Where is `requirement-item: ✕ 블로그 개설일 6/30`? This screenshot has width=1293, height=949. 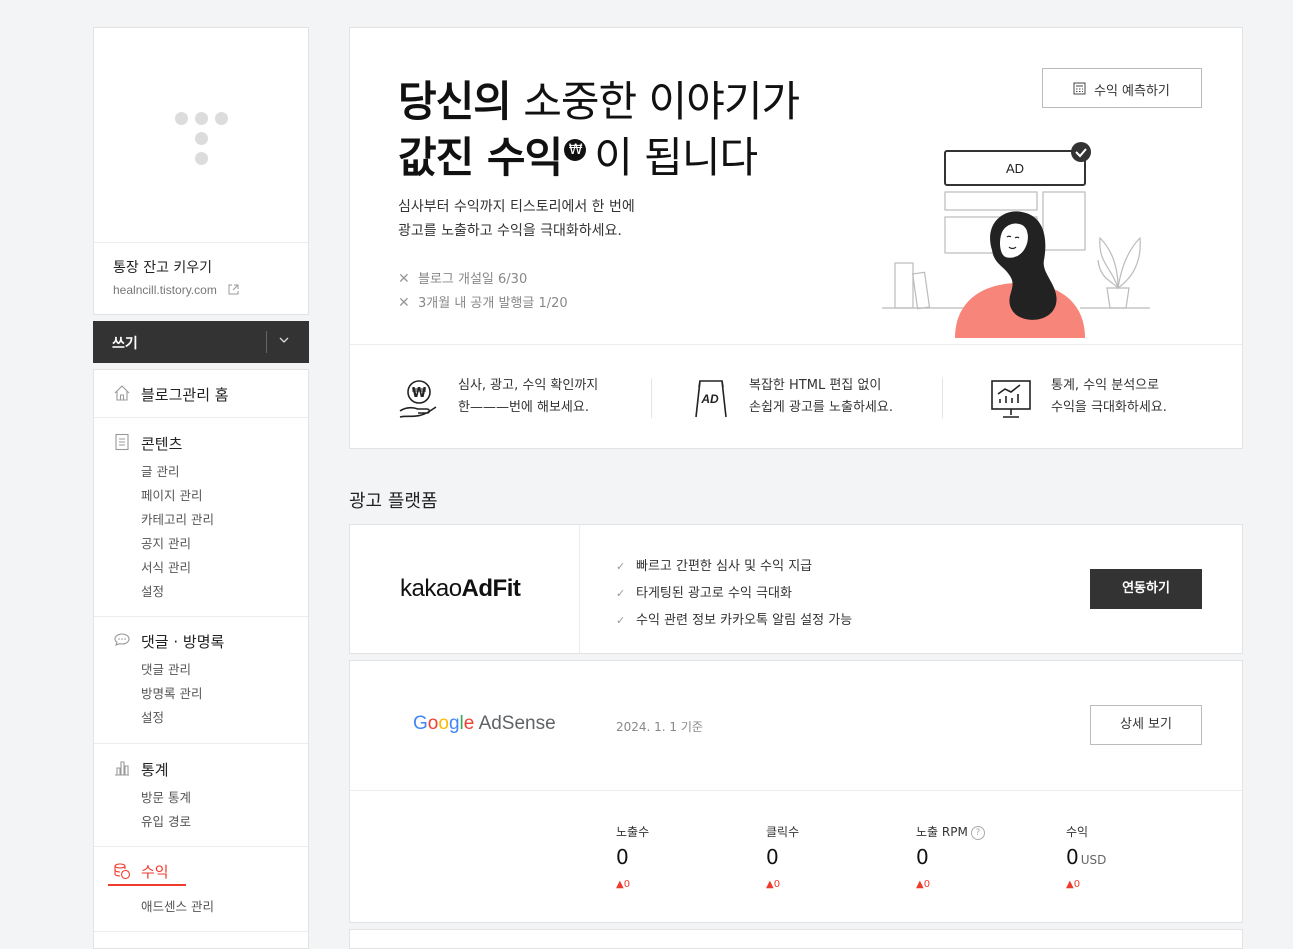 requirement-item: ✕ 블로그 개설일 6/30 is located at coordinates (462, 277).